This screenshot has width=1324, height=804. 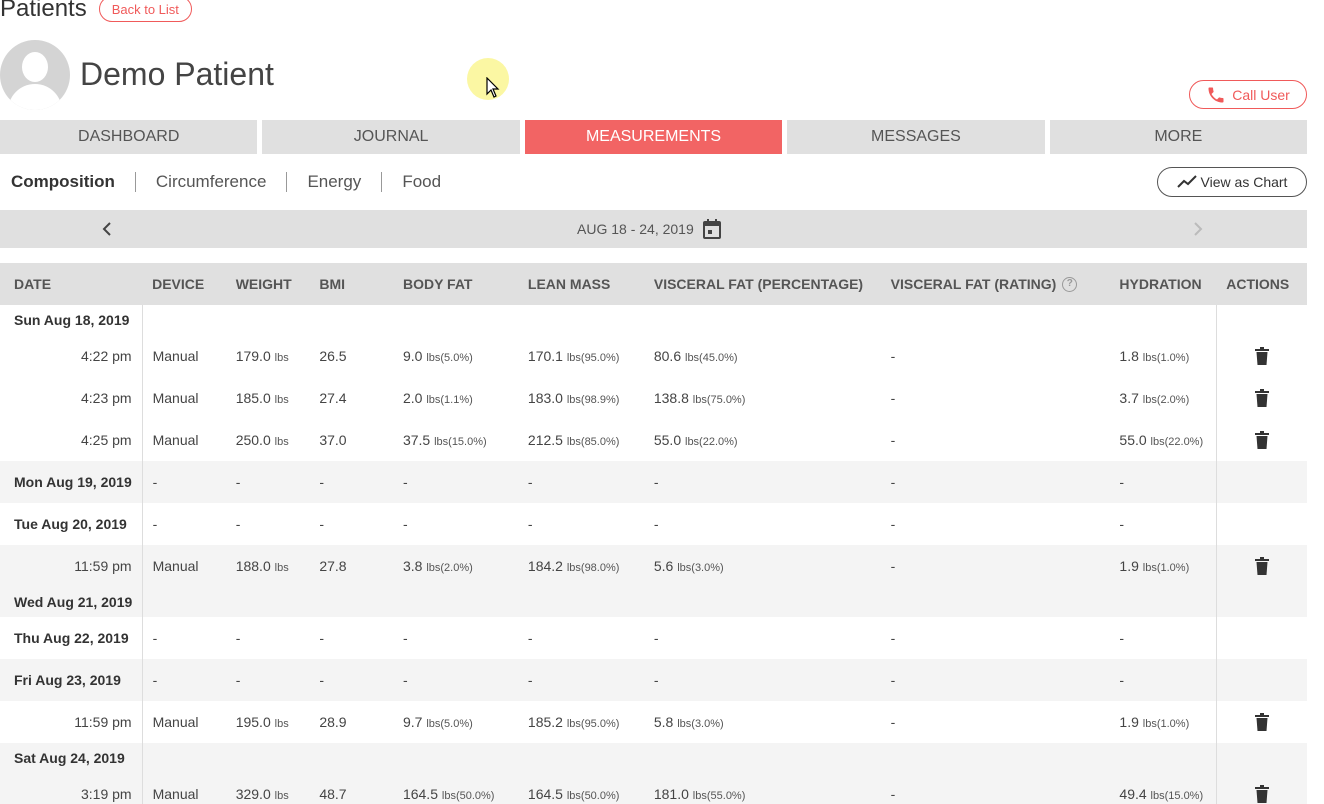 I want to click on weight-cell: 329.0 lbs, so click(x=267, y=788).